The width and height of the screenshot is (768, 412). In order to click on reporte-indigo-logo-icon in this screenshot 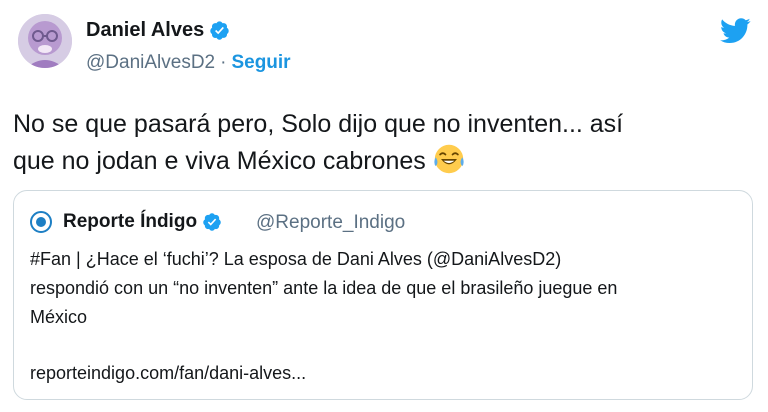, I will do `click(41, 222)`.